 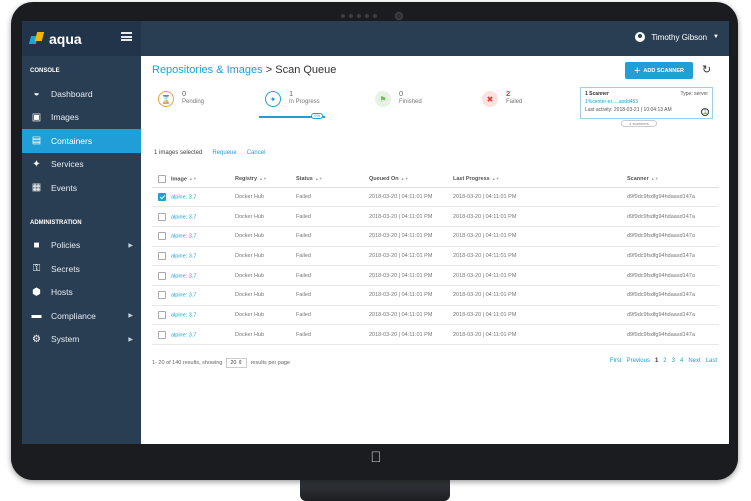 What do you see at coordinates (306, 70) in the screenshot?
I see `breadcrumb-current: Scan Queue` at bounding box center [306, 70].